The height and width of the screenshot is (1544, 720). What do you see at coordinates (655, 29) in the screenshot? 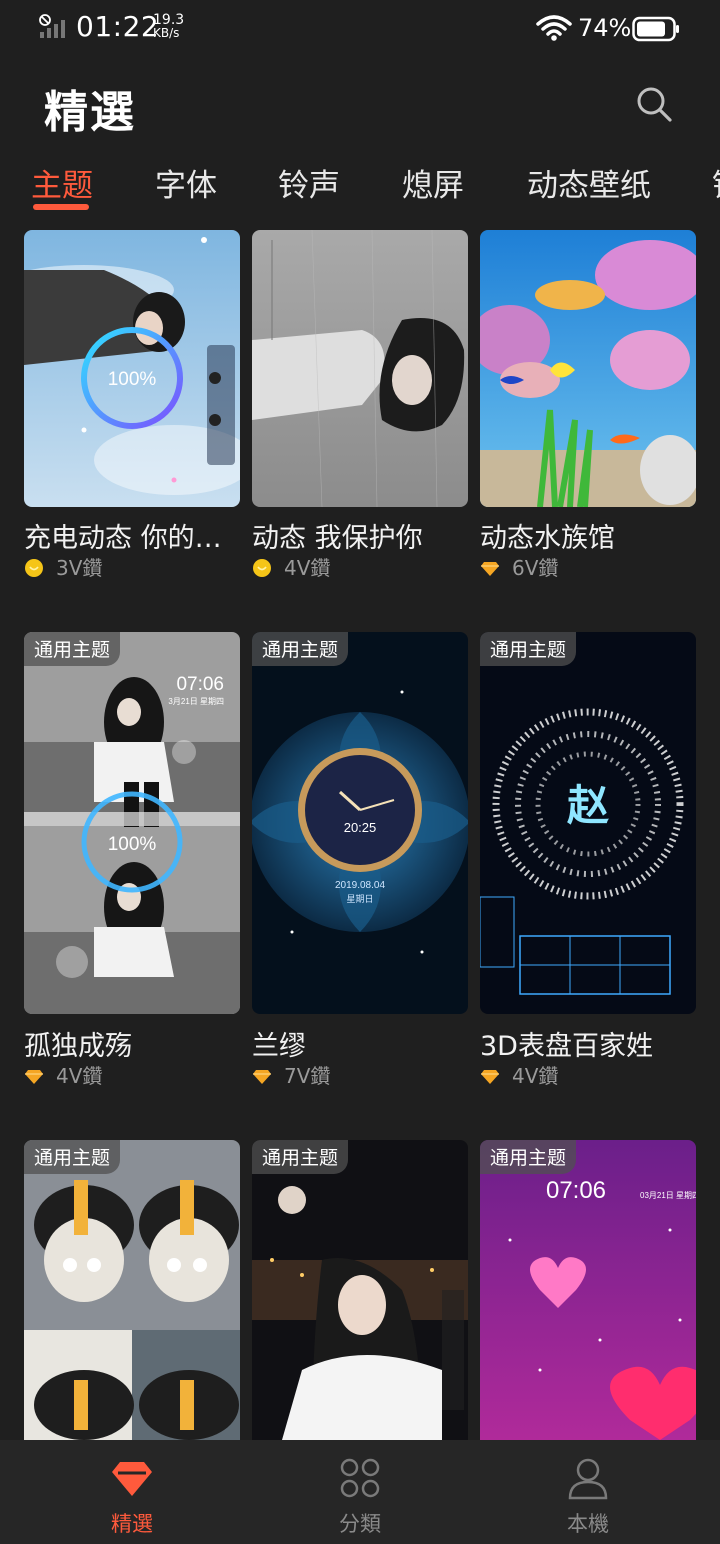
I see `battery-icon` at bounding box center [655, 29].